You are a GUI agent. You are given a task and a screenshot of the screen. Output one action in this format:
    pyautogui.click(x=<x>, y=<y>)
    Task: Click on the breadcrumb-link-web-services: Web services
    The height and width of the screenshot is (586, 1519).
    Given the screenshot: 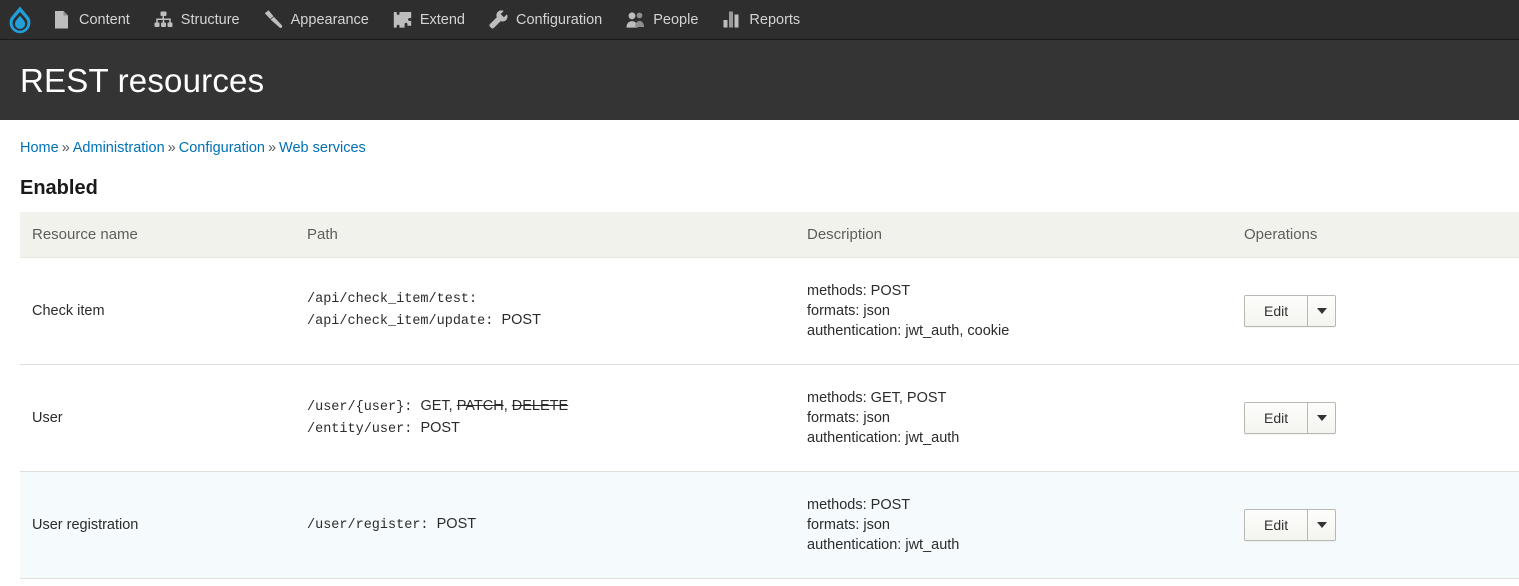 What is the action you would take?
    pyautogui.click(x=322, y=148)
    